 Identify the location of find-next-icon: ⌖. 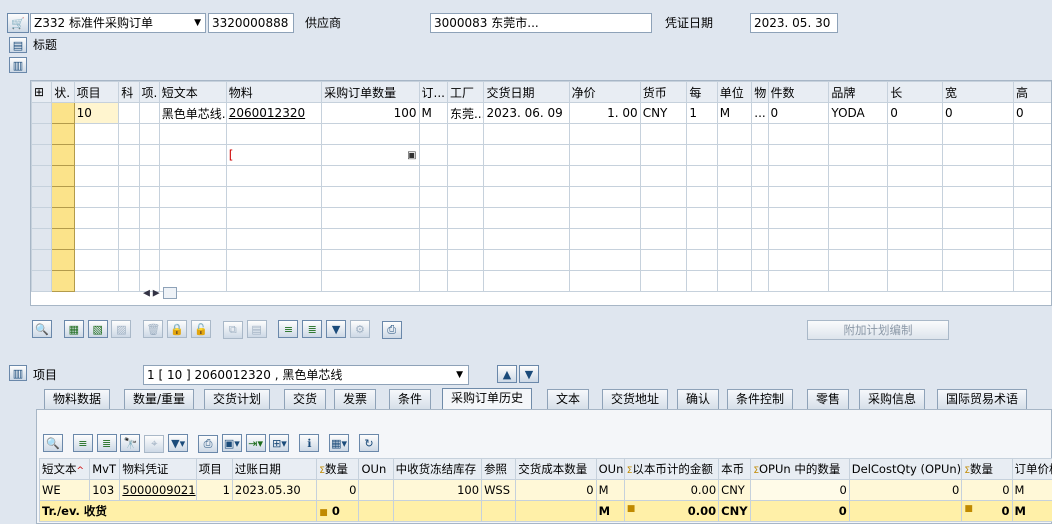
(154, 443).